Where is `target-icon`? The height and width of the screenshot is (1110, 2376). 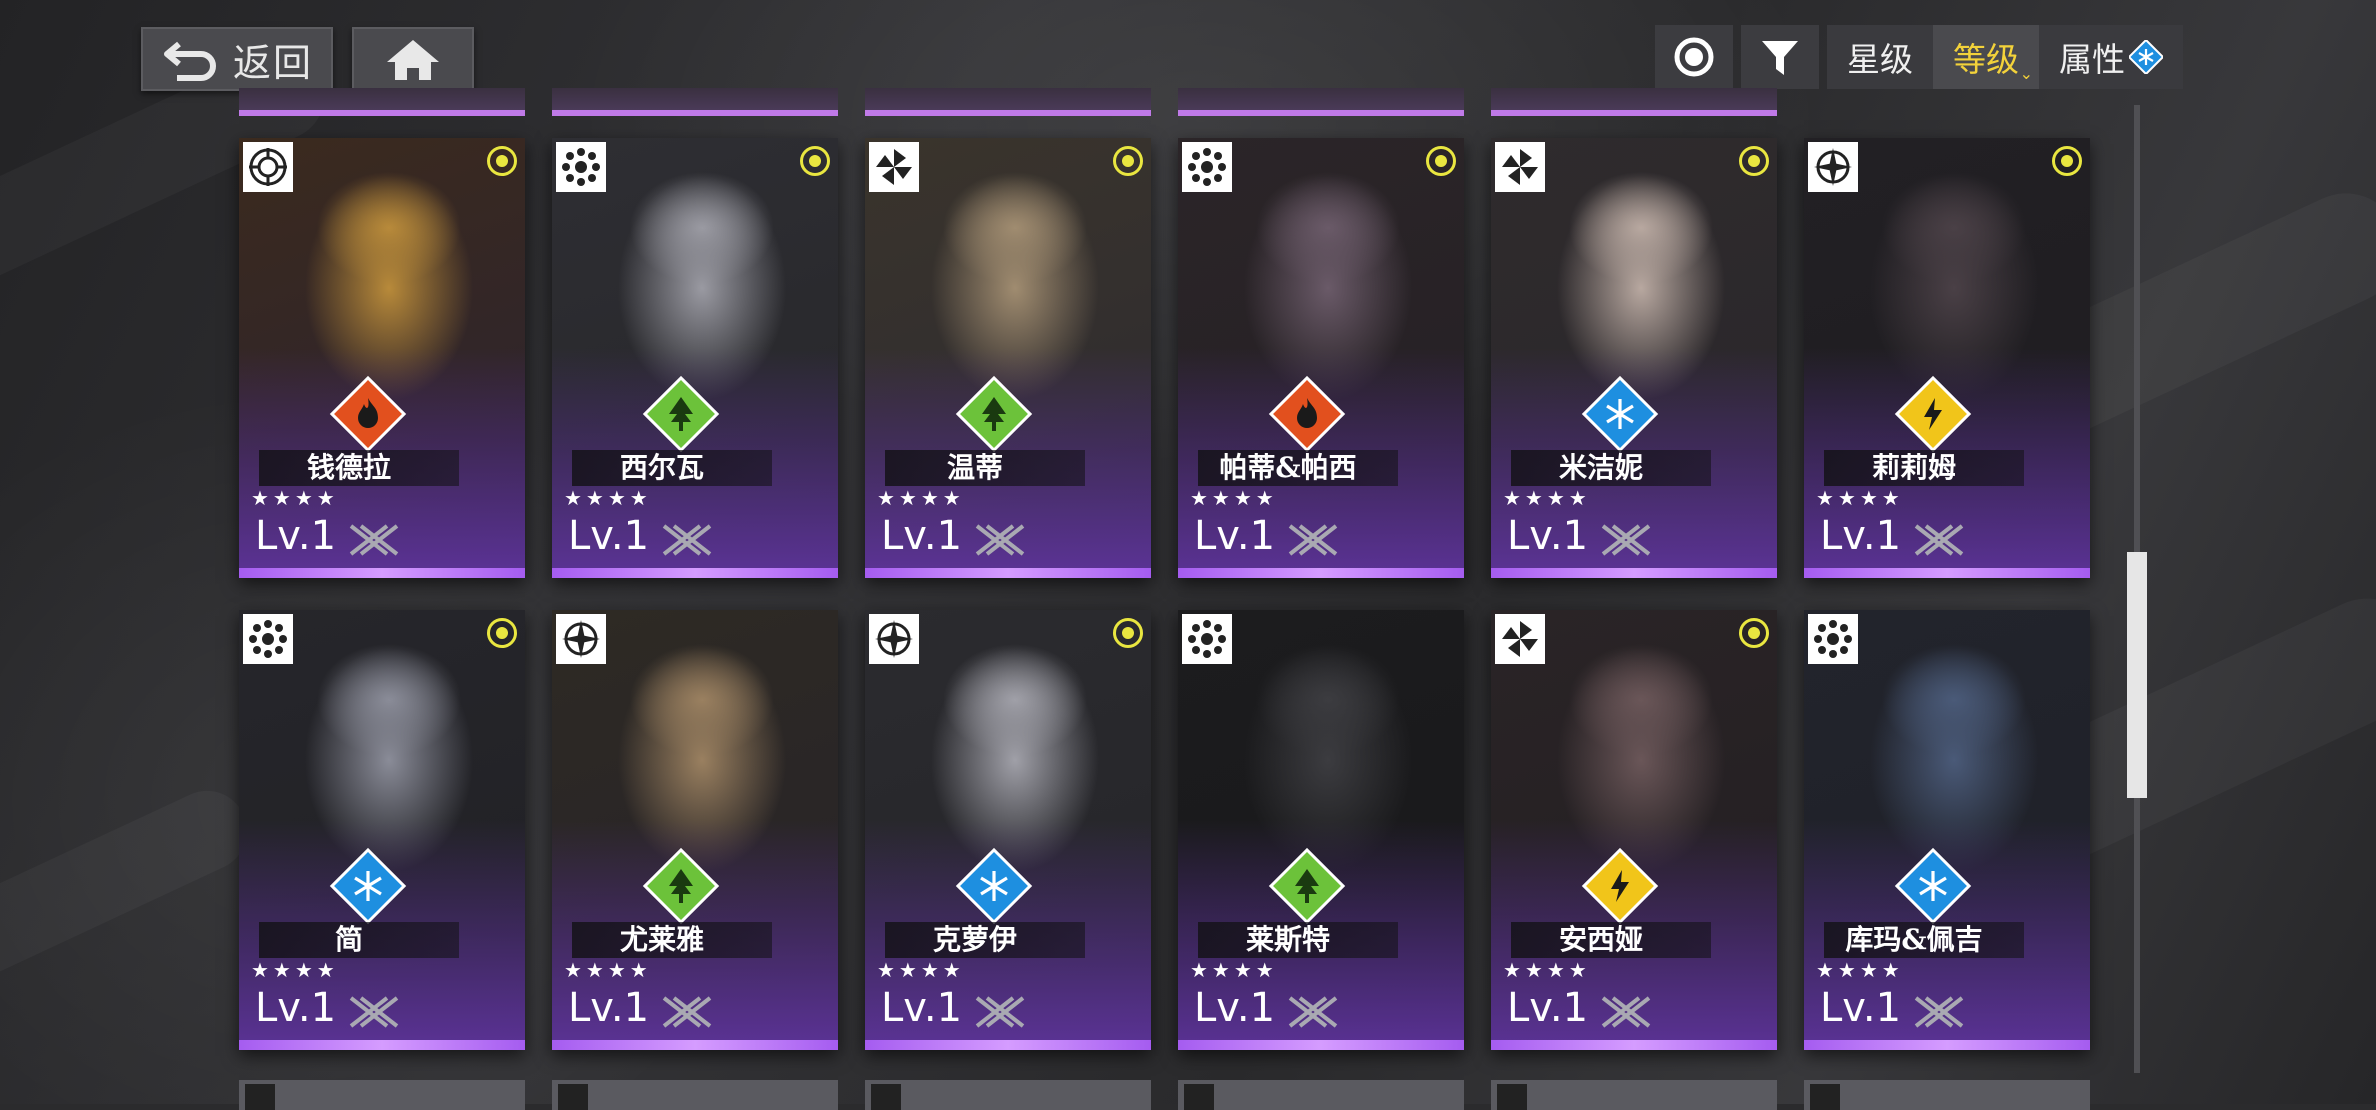 target-icon is located at coordinates (268, 167).